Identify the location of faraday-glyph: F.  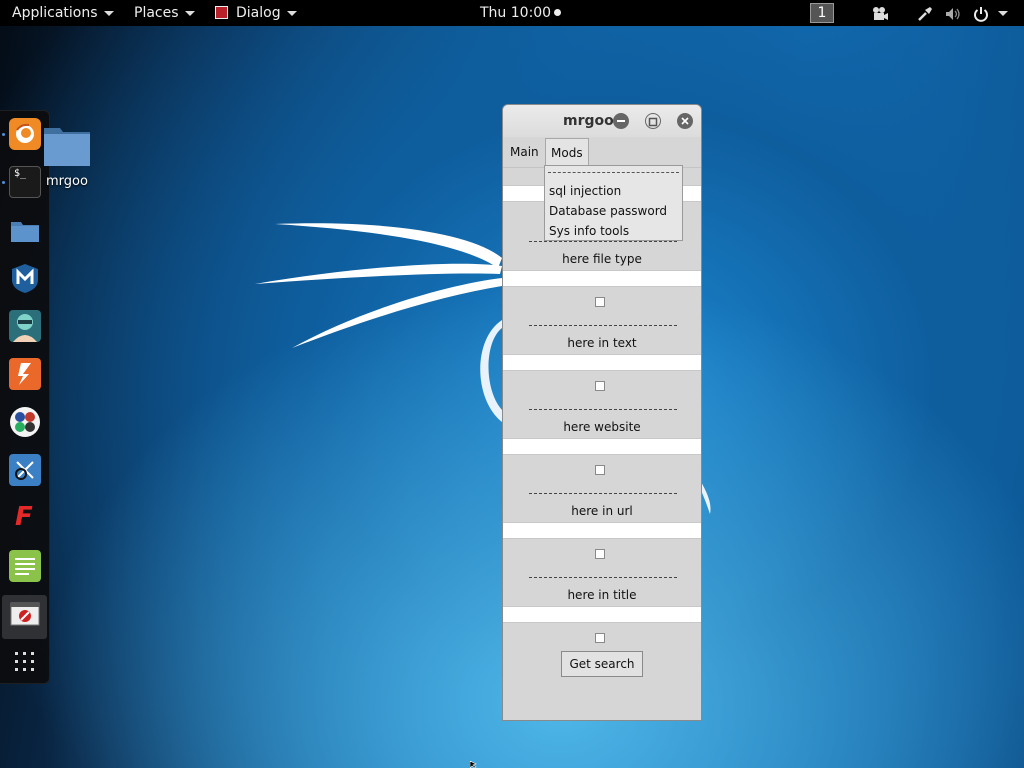
(24, 517).